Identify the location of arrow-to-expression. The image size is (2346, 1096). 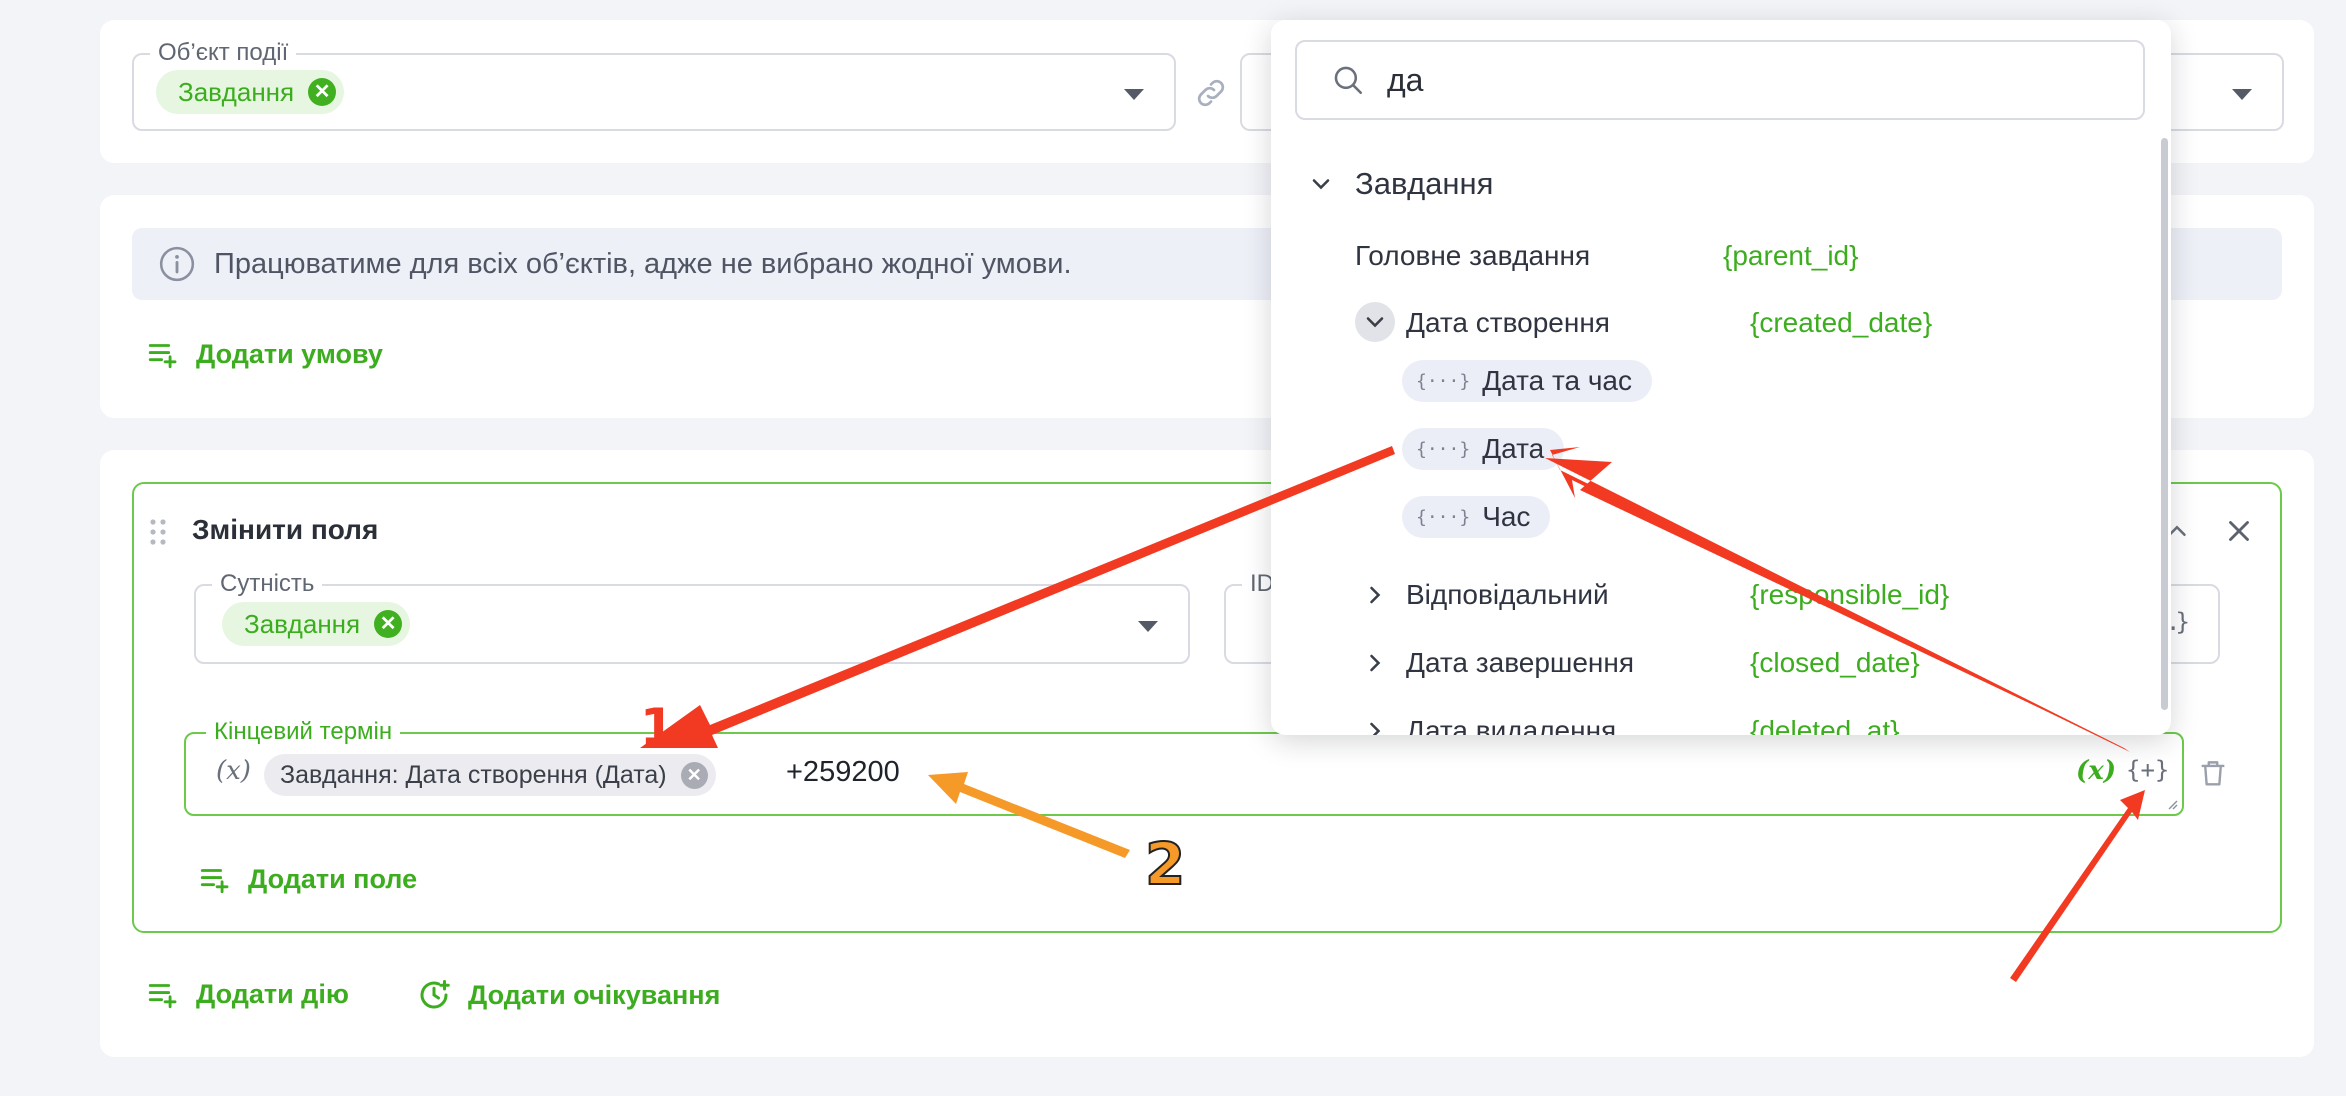
(1029, 815).